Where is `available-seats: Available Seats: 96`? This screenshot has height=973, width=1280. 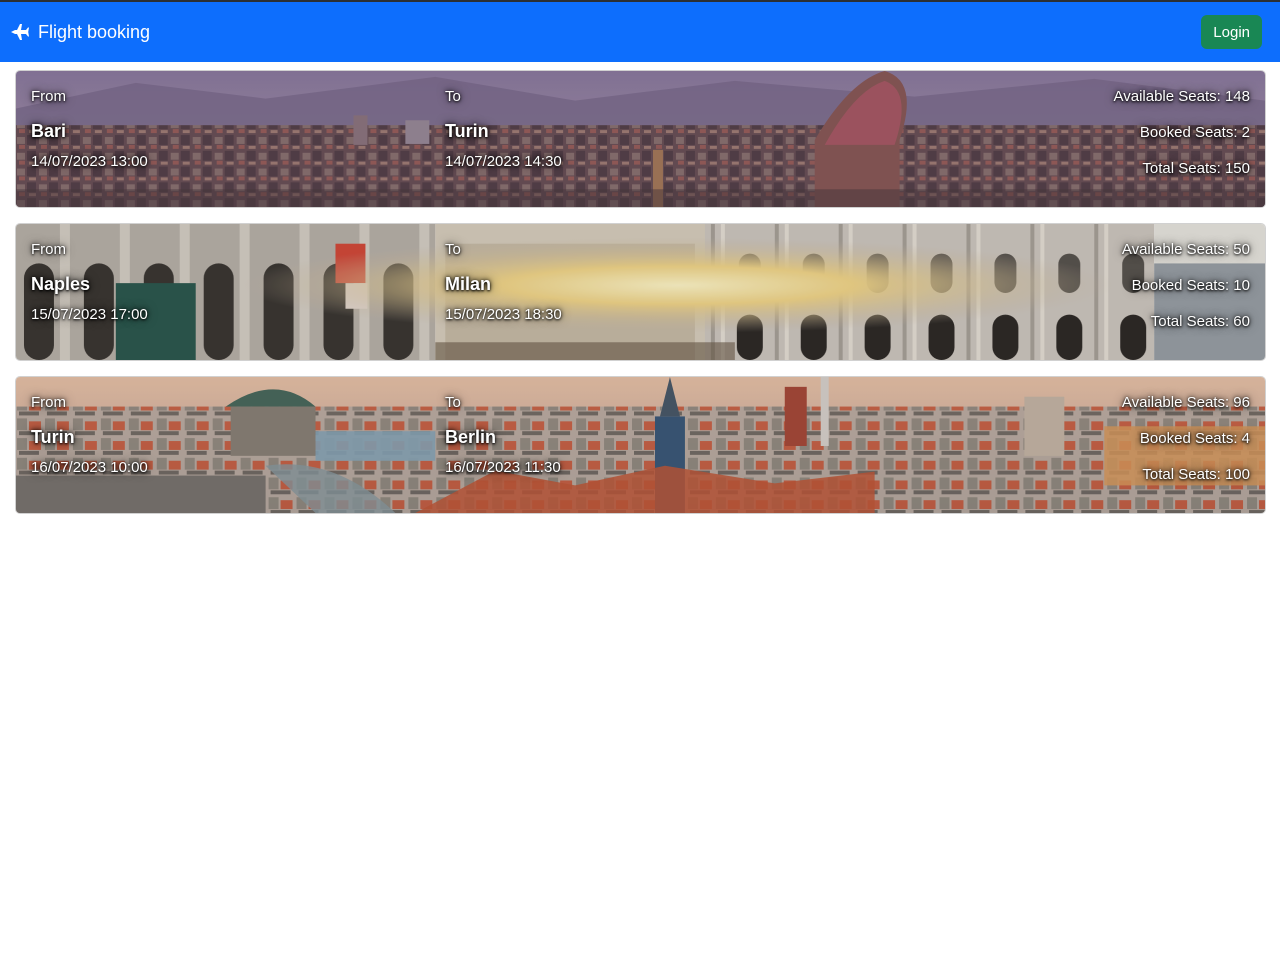
available-seats: Available Seats: 96 is located at coordinates (1185, 402).